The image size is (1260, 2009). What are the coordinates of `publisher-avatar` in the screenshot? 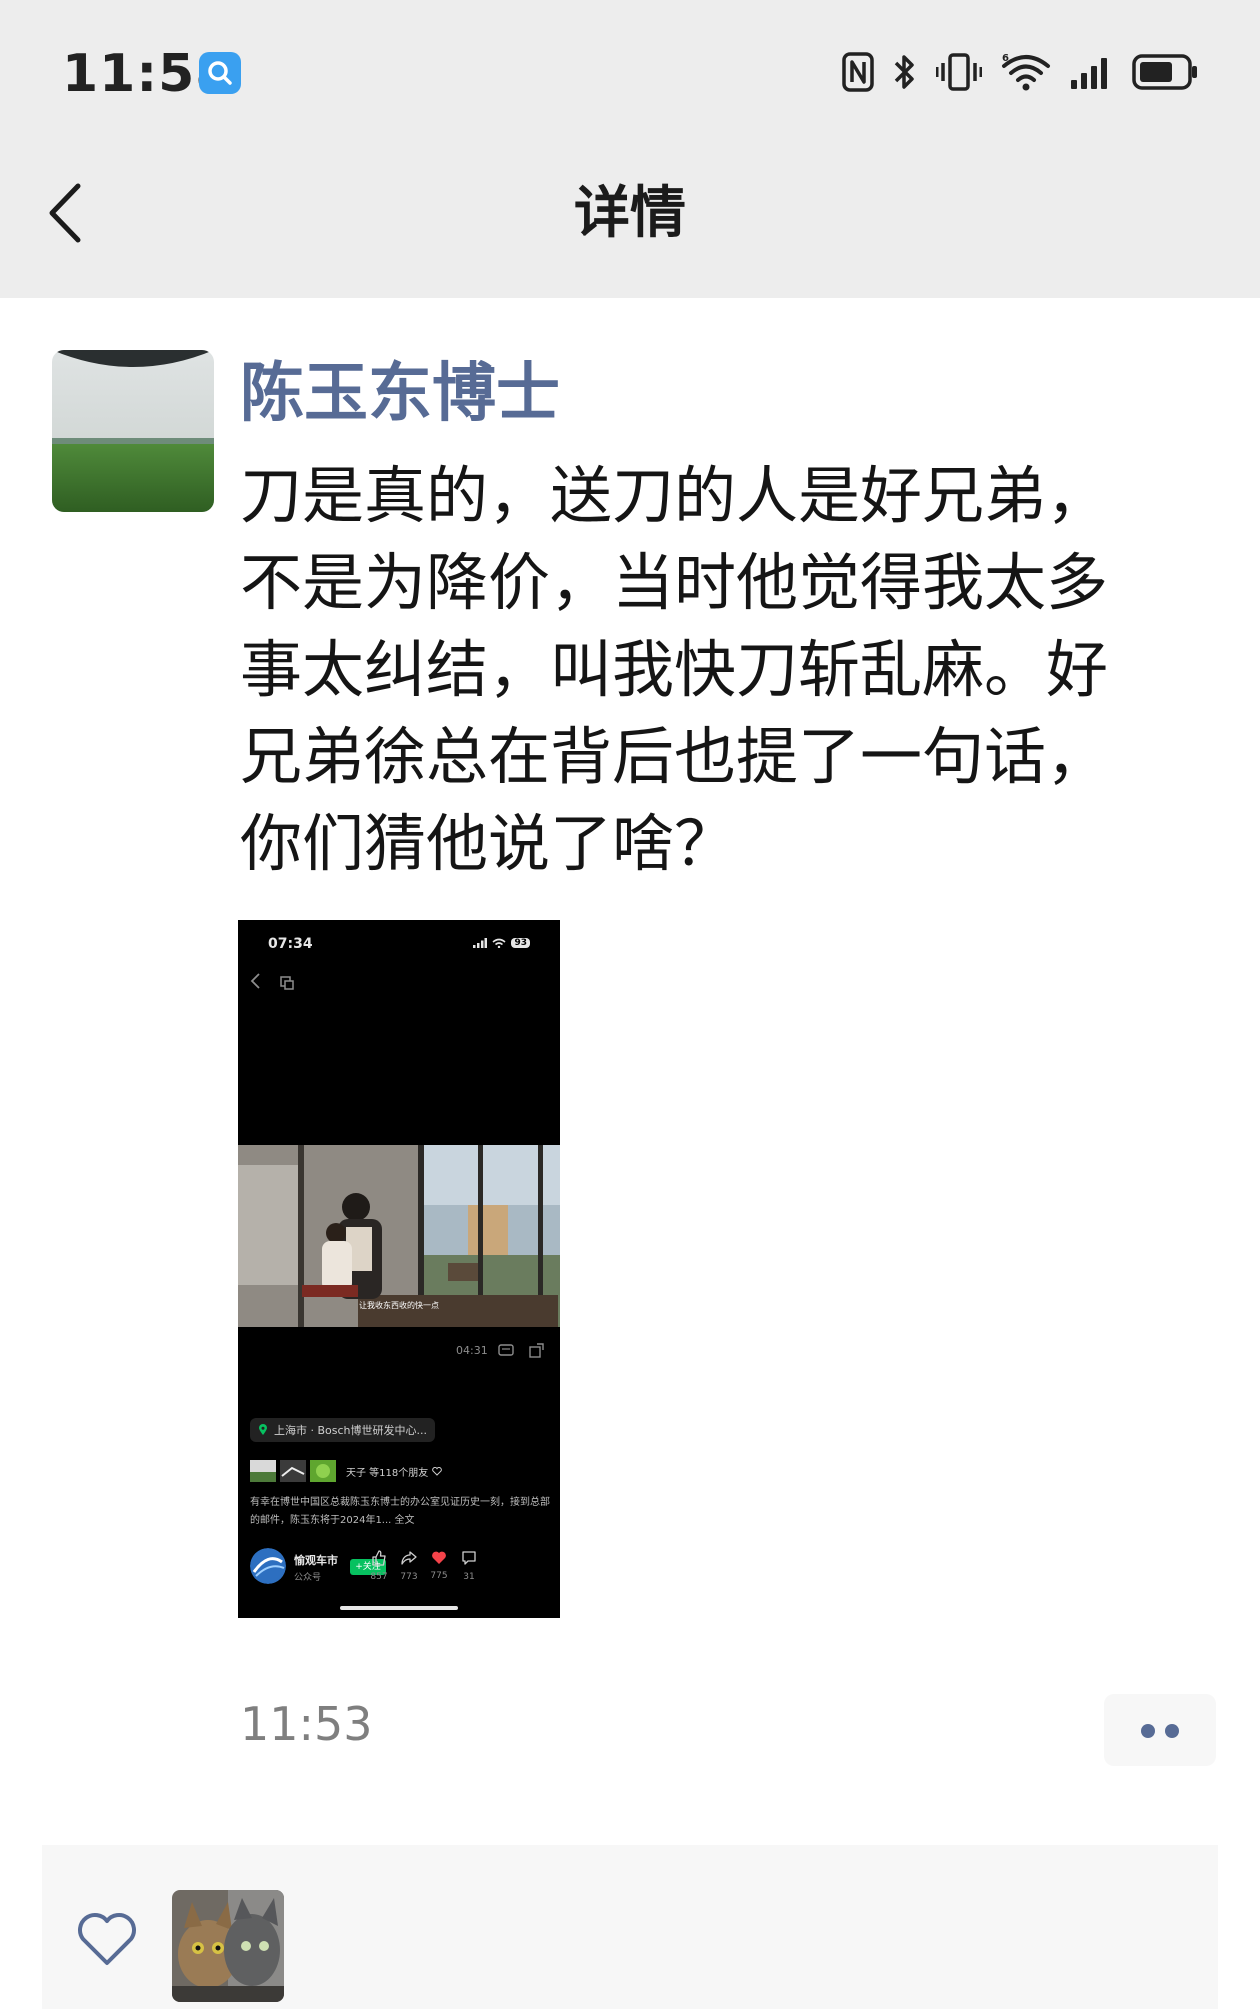 It's located at (268, 1566).